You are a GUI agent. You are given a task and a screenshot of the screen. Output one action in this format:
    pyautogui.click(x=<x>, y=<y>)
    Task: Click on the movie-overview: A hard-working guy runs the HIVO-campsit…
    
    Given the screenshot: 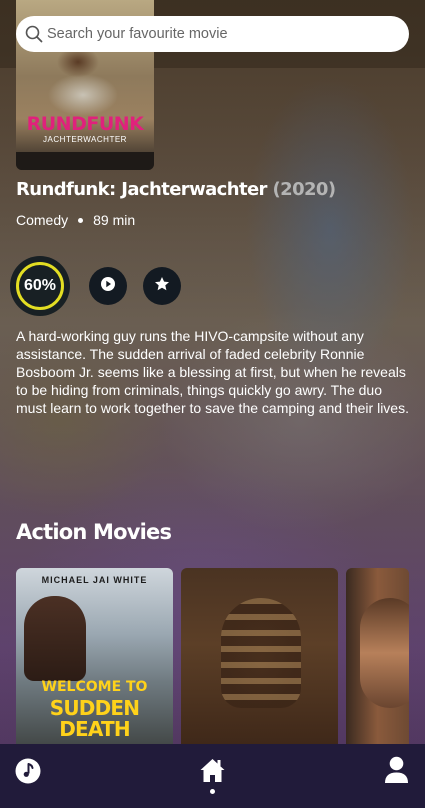 What is the action you would take?
    pyautogui.click(x=212, y=372)
    